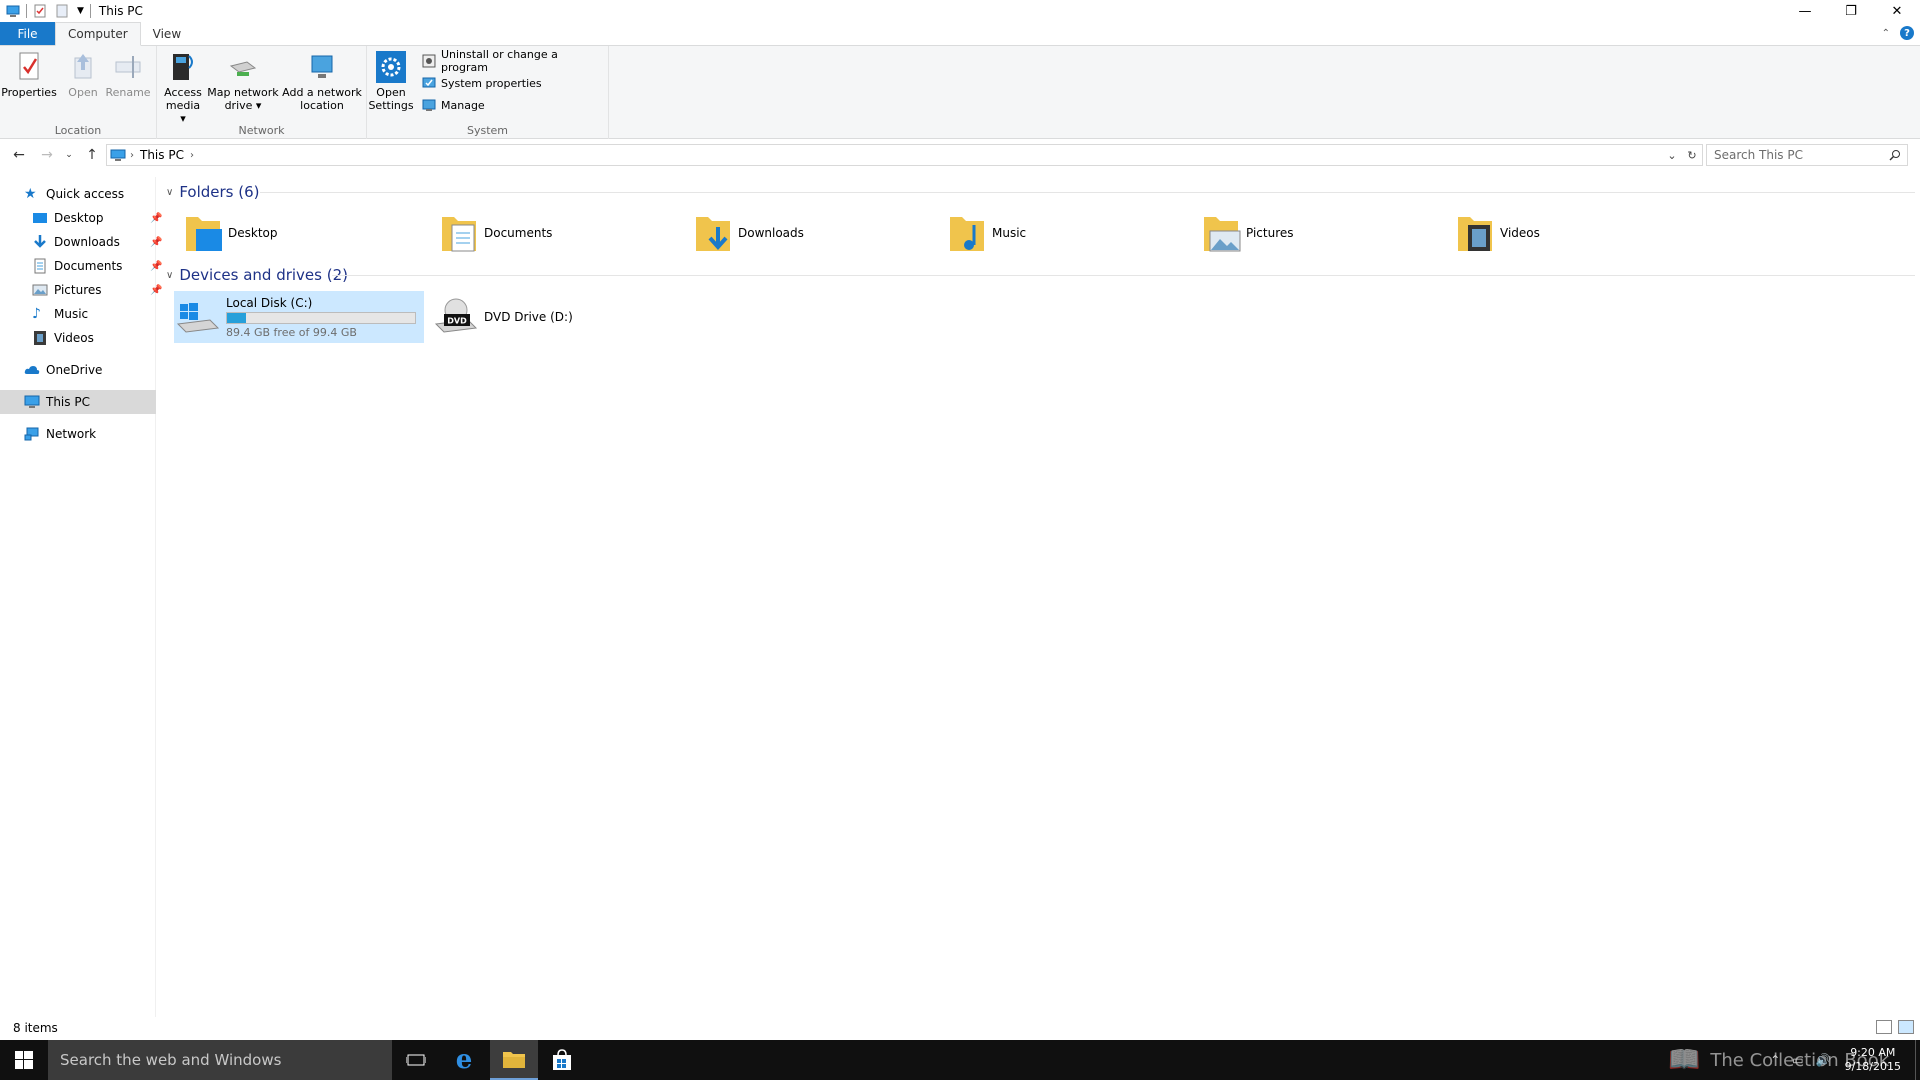  Describe the element at coordinates (183, 112) in the screenshot. I see `access-media-label-2: media ▾` at that location.